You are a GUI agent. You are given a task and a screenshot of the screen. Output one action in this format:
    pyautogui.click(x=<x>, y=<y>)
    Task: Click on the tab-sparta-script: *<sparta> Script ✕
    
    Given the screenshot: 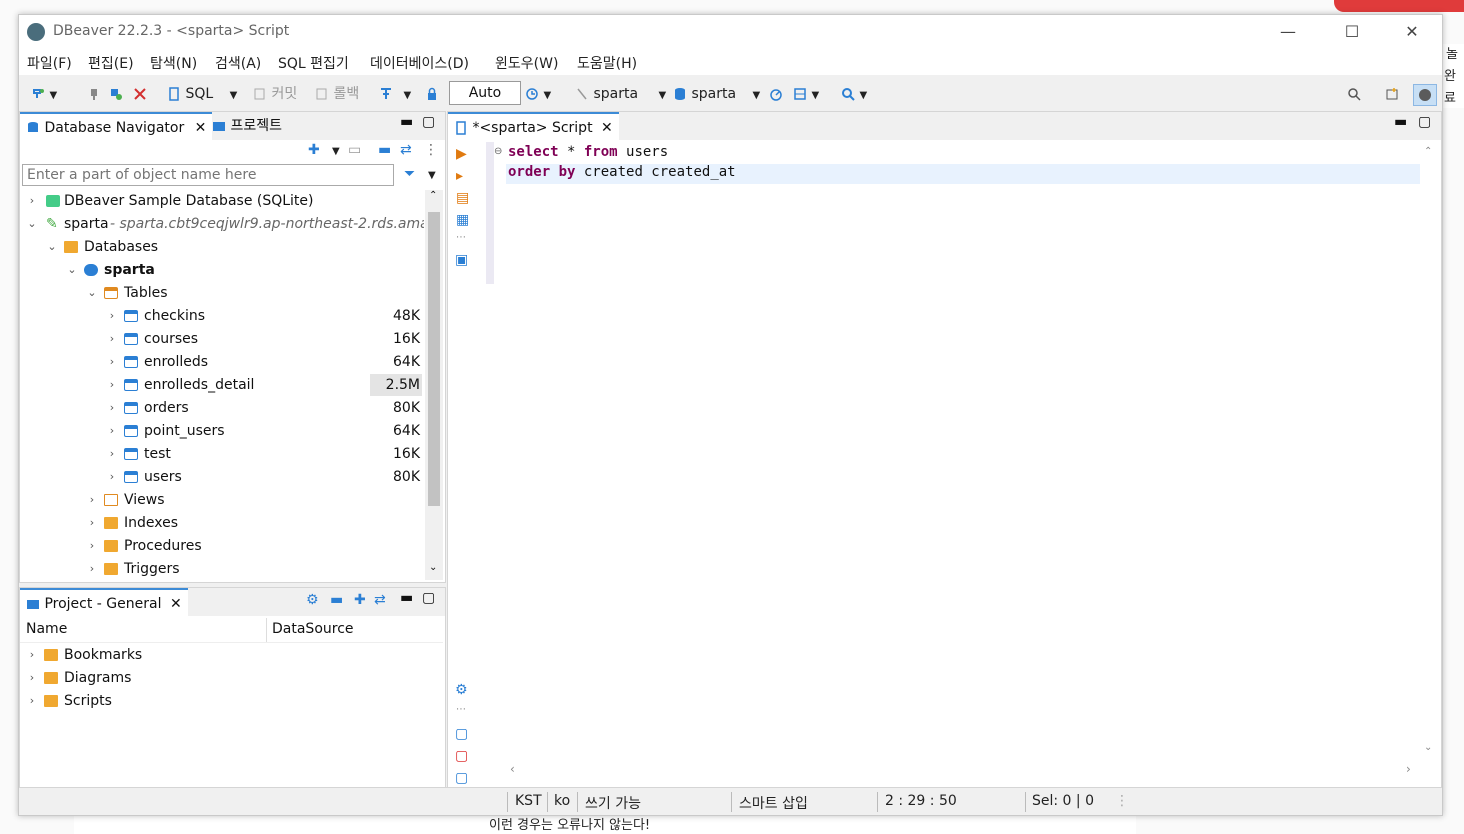 What is the action you would take?
    pyautogui.click(x=533, y=127)
    